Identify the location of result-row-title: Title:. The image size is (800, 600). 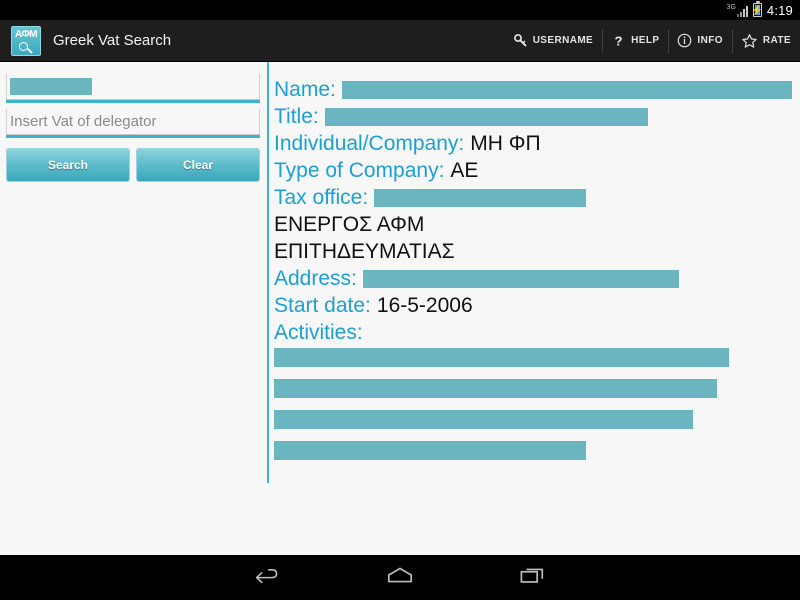
(534, 116).